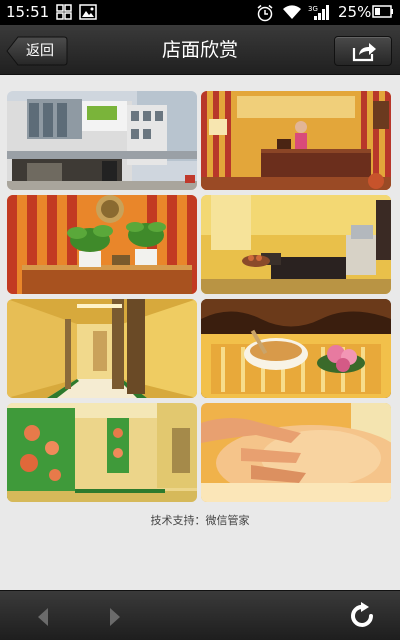 The width and height of the screenshot is (400, 640). Describe the element at coordinates (102, 244) in the screenshot. I see `plants-counter-photo` at that location.